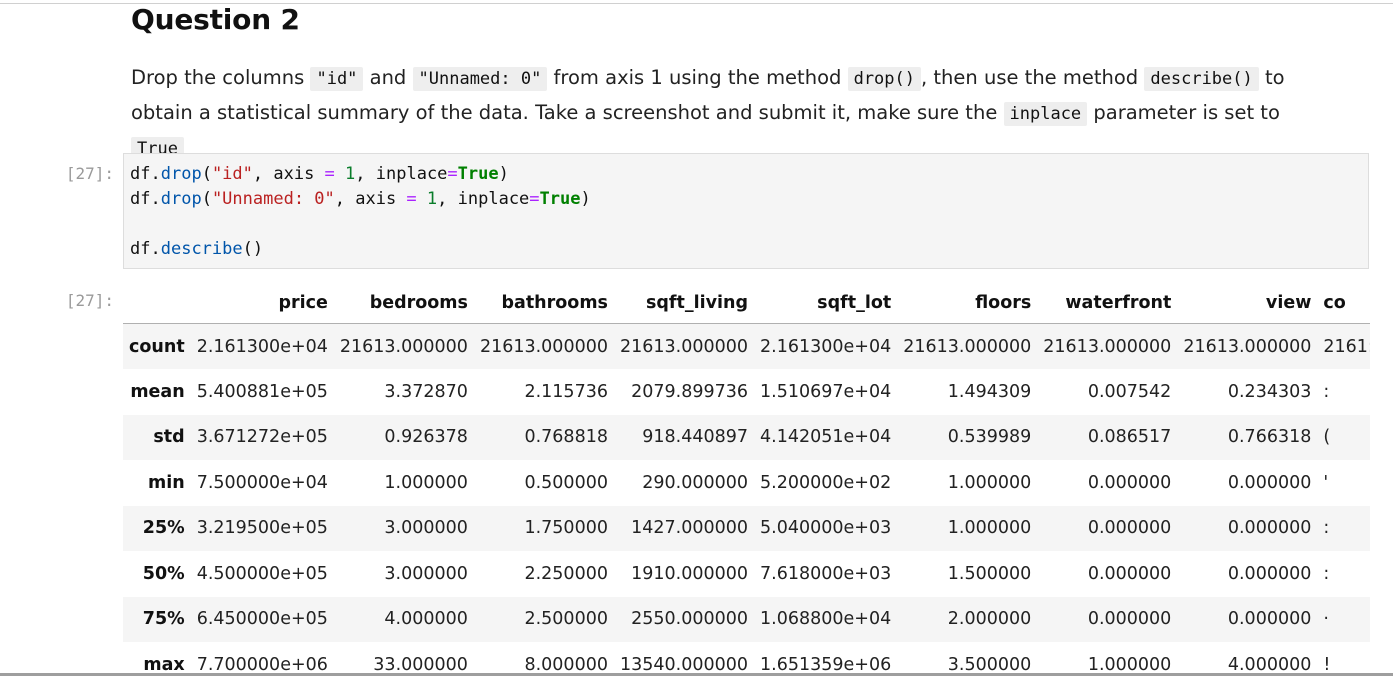  I want to click on column-header, so click(157, 303).